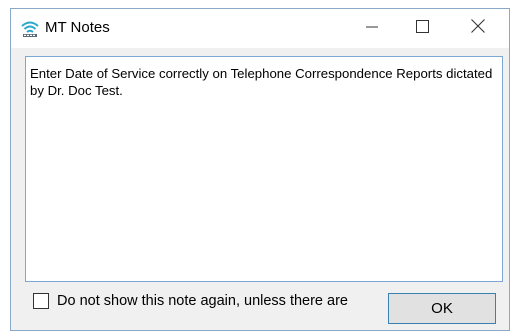 This screenshot has width=513, height=333. I want to click on window-title: MT Notes, so click(77, 27).